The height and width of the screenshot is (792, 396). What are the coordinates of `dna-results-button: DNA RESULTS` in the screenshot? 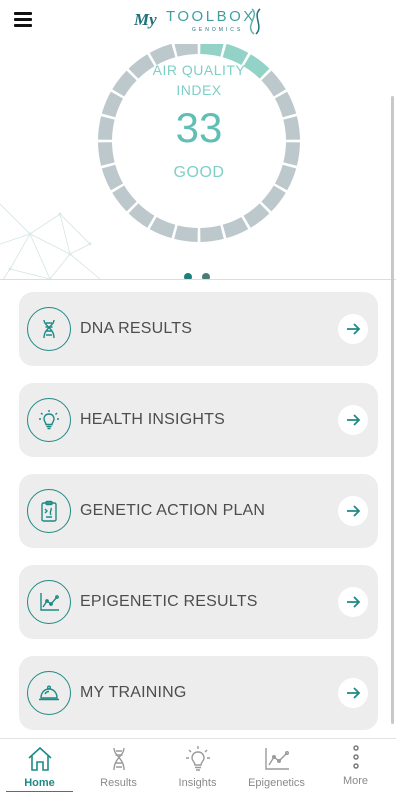 It's located at (198, 329).